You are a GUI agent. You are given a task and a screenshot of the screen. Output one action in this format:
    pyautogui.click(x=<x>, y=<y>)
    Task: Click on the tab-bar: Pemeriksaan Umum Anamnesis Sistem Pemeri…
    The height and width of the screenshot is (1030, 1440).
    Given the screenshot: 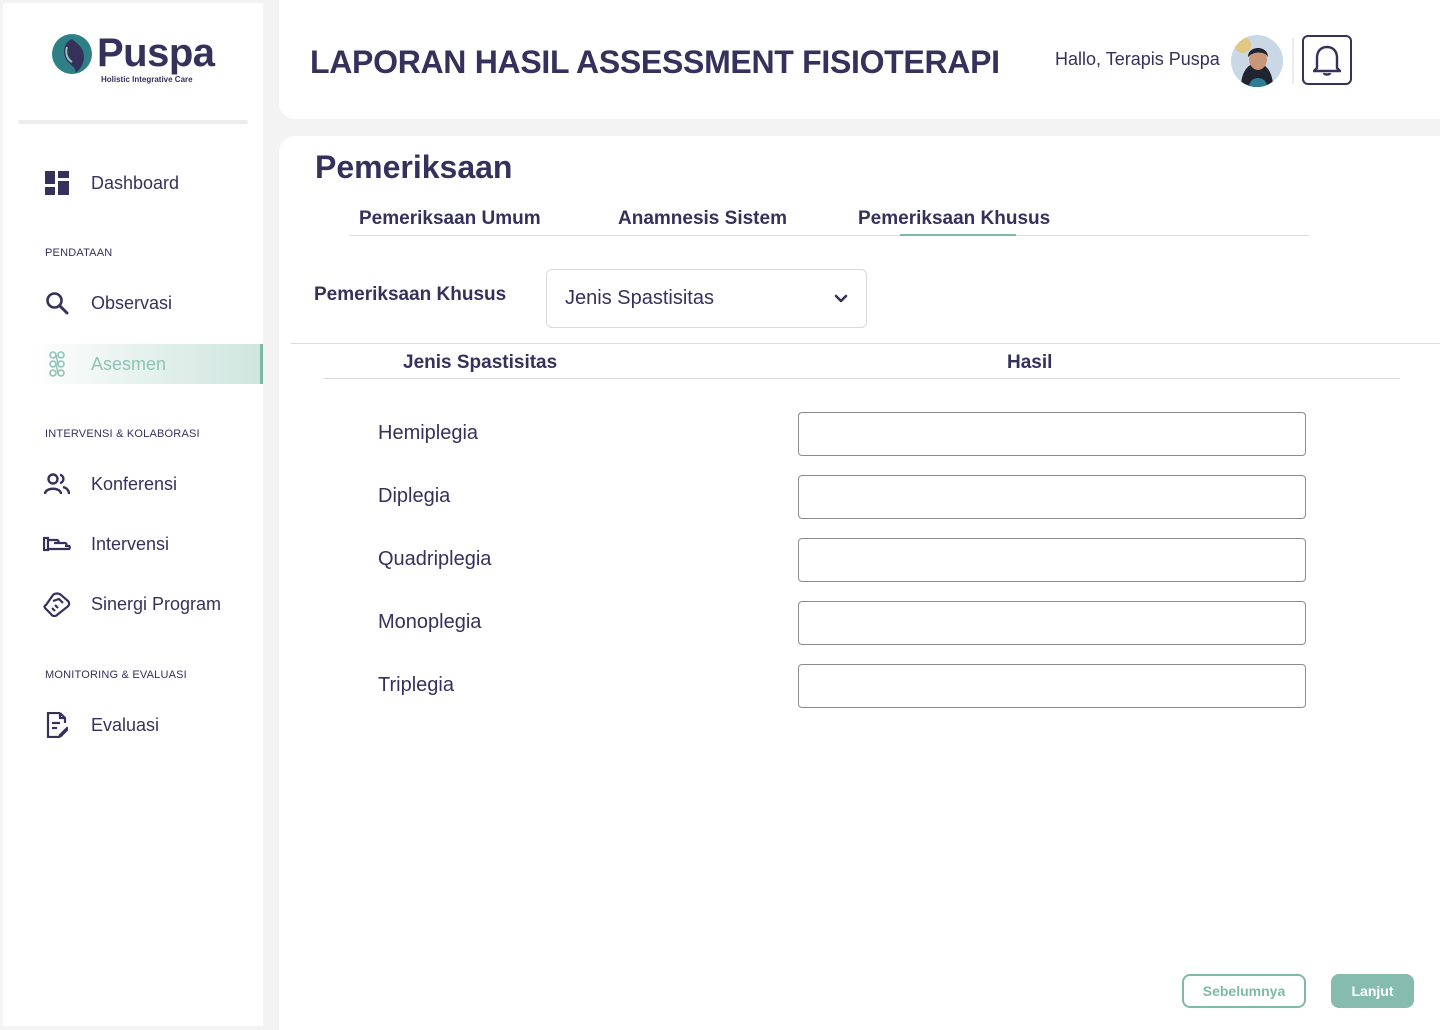 What is the action you would take?
    pyautogui.click(x=829, y=221)
    